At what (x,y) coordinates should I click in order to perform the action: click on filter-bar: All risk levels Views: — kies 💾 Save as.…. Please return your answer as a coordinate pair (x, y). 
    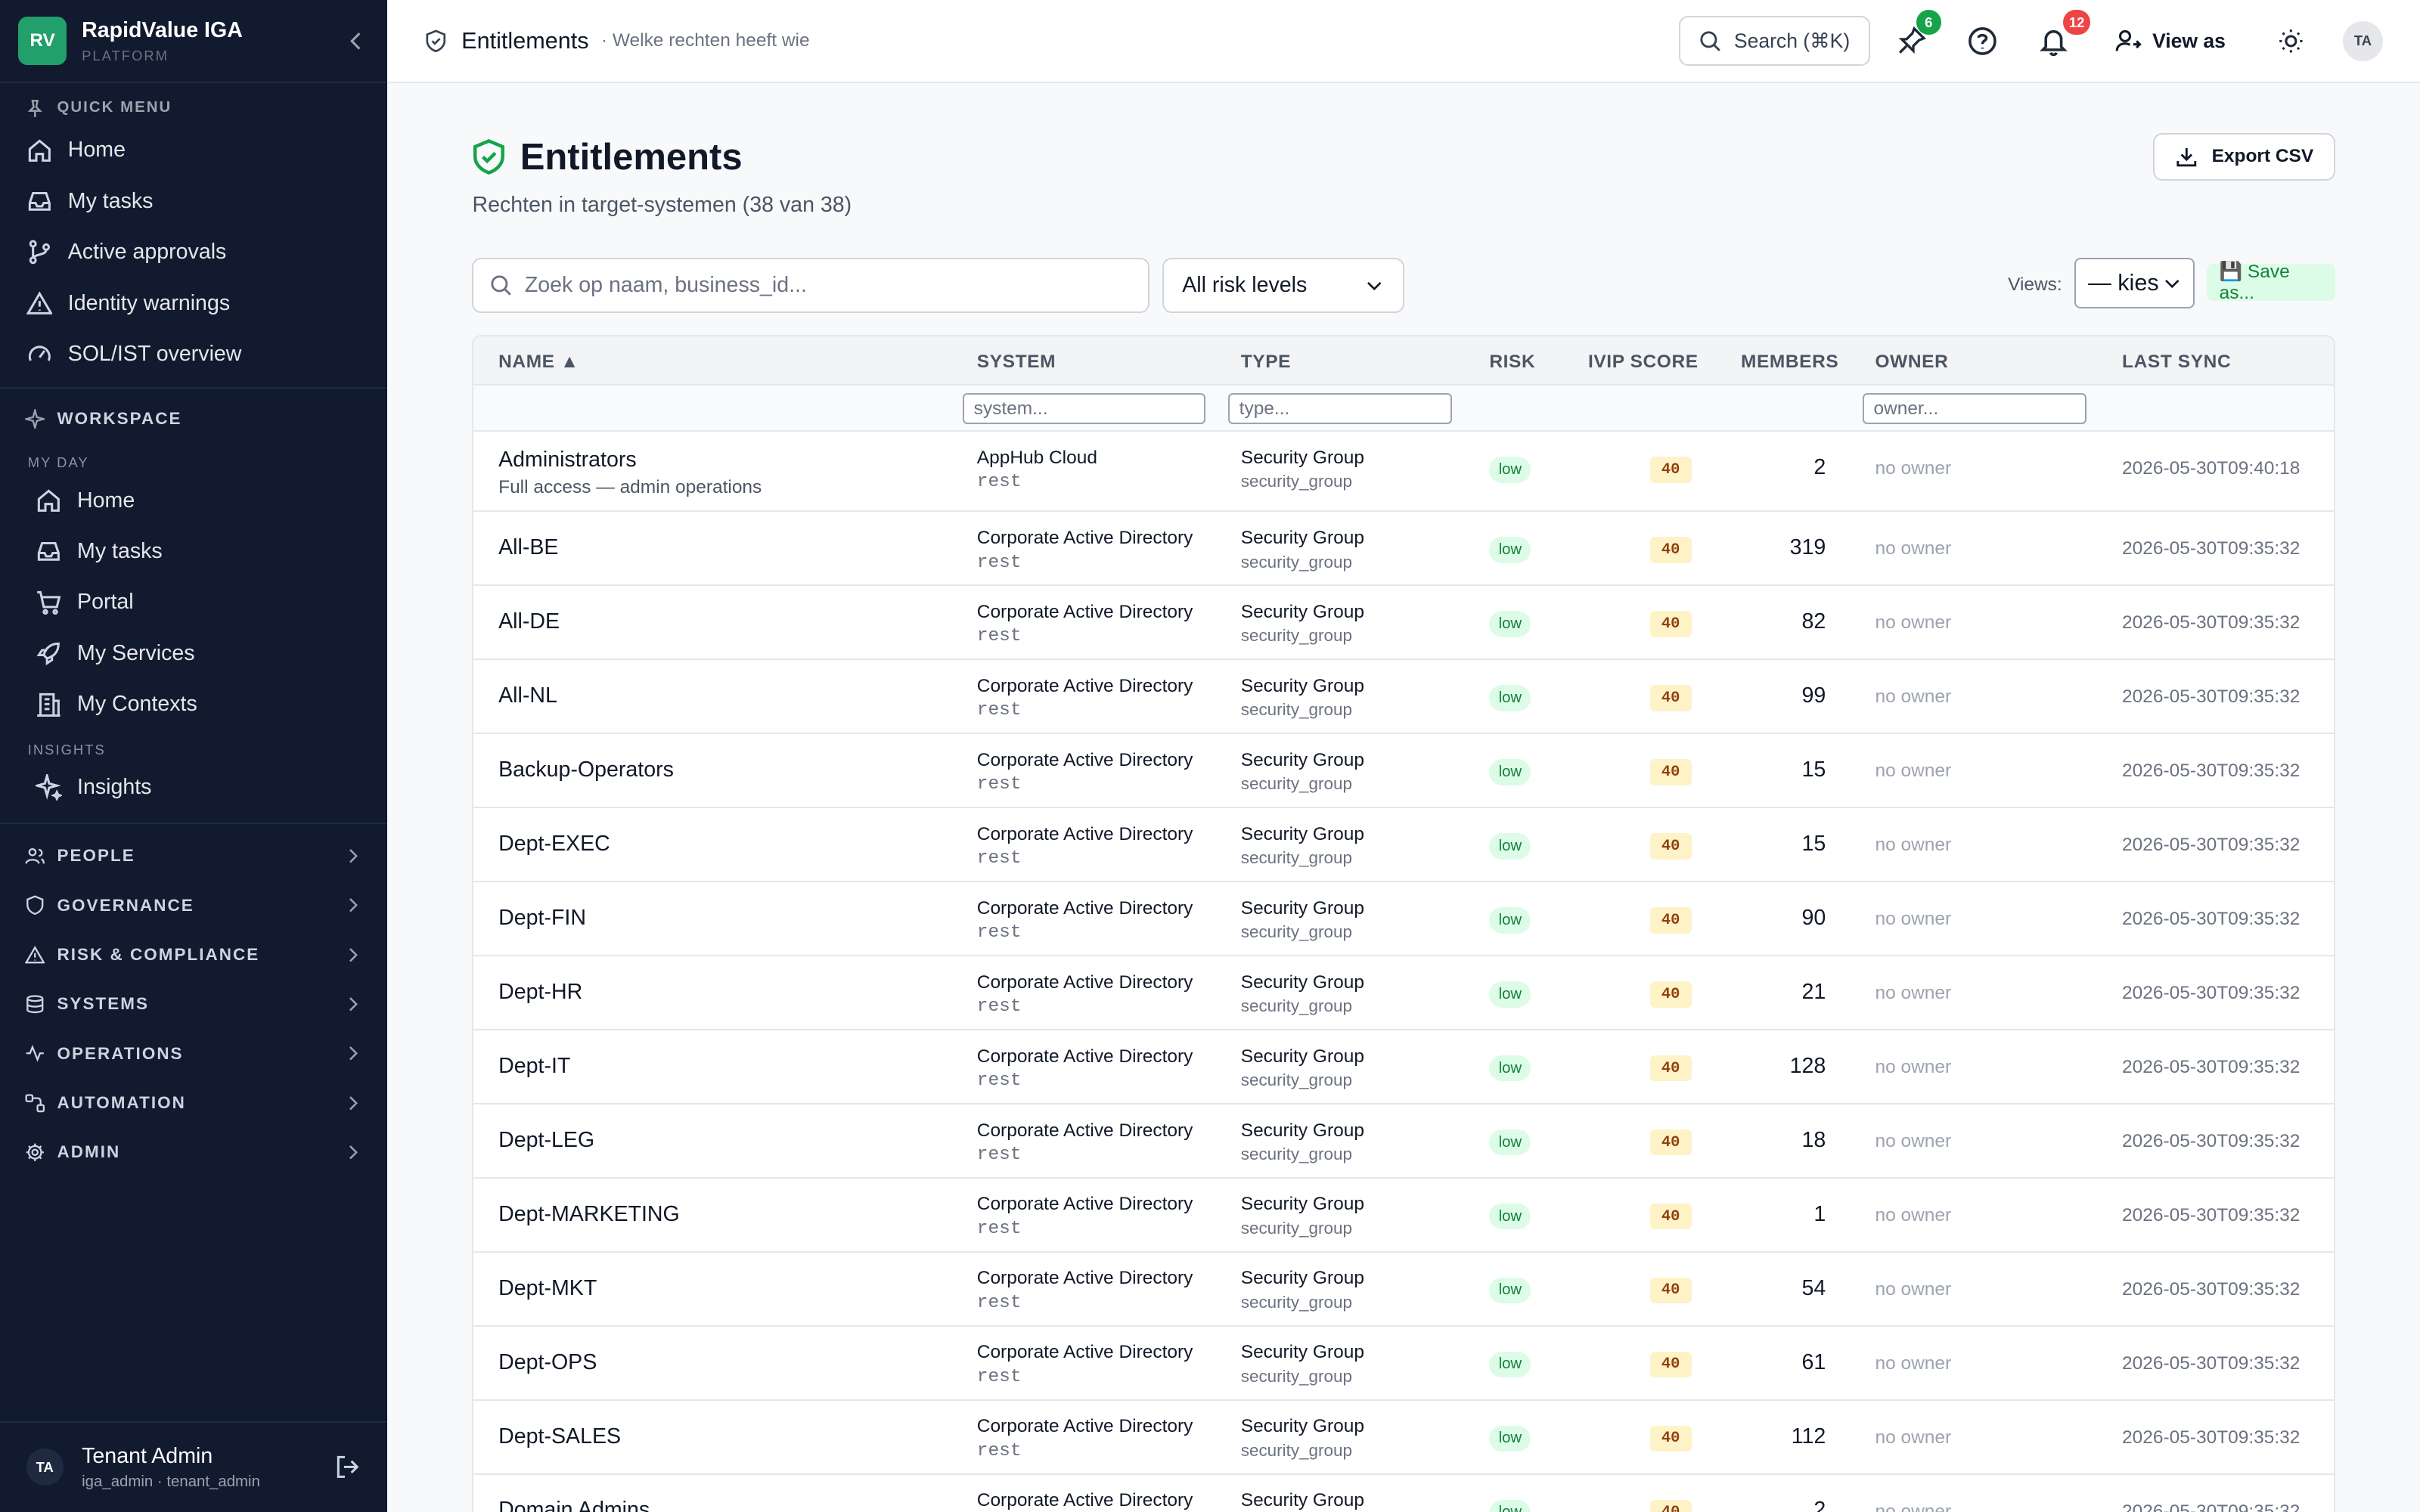
    Looking at the image, I should click on (1403, 294).